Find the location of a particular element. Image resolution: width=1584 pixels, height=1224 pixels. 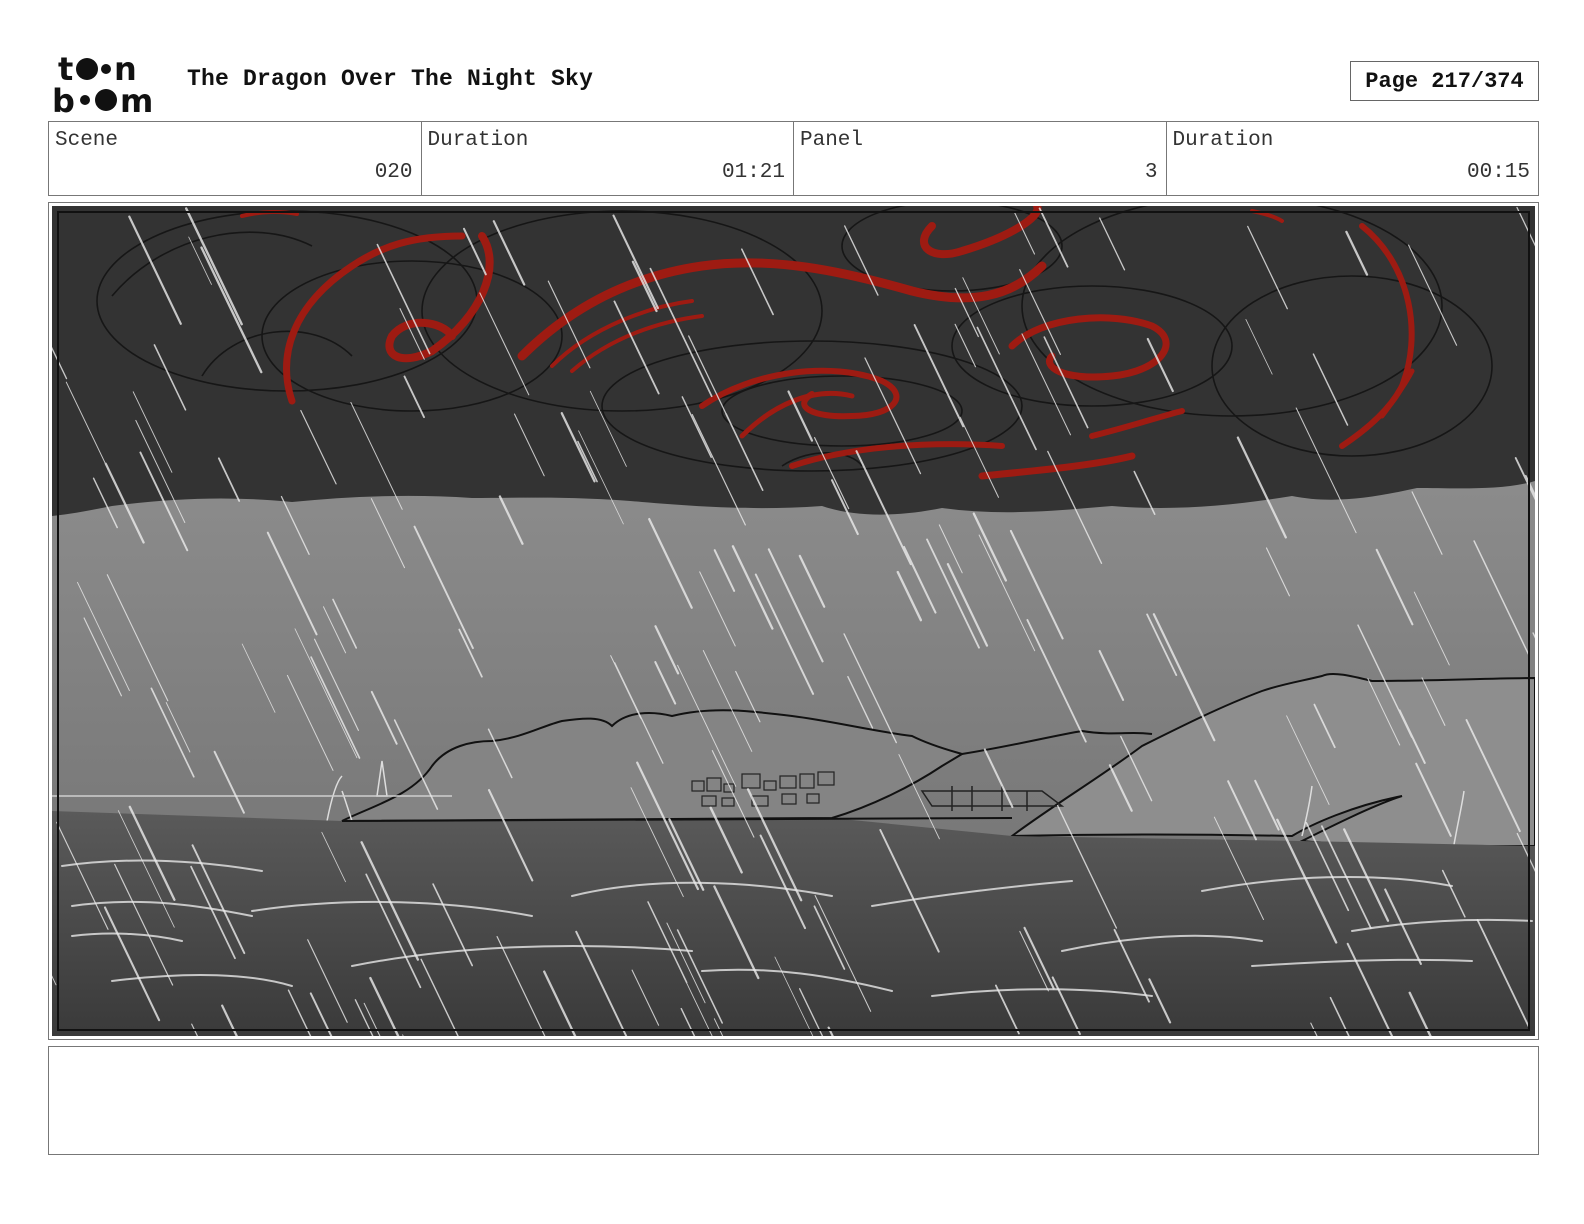

scene-label: Scene is located at coordinates (87, 140).